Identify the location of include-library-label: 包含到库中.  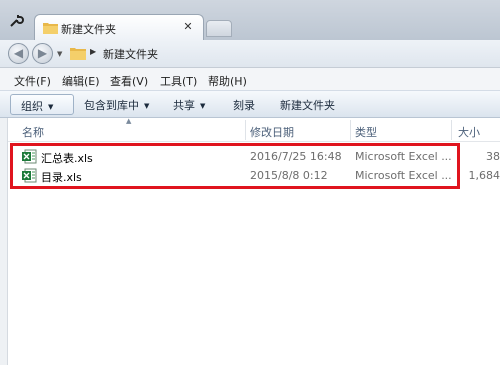
(111, 105).